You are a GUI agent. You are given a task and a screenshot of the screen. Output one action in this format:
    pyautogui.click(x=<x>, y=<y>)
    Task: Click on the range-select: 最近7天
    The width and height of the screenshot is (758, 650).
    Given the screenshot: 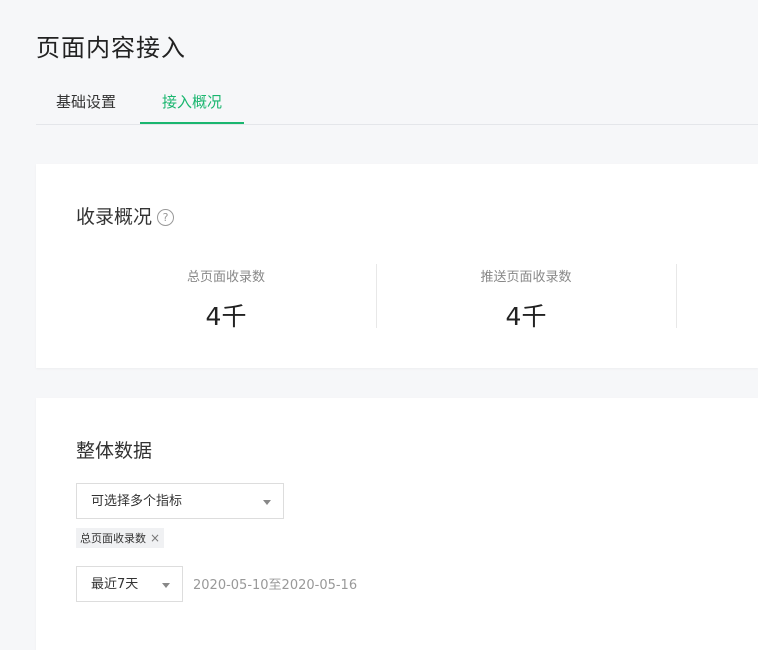 What is the action you would take?
    pyautogui.click(x=129, y=584)
    